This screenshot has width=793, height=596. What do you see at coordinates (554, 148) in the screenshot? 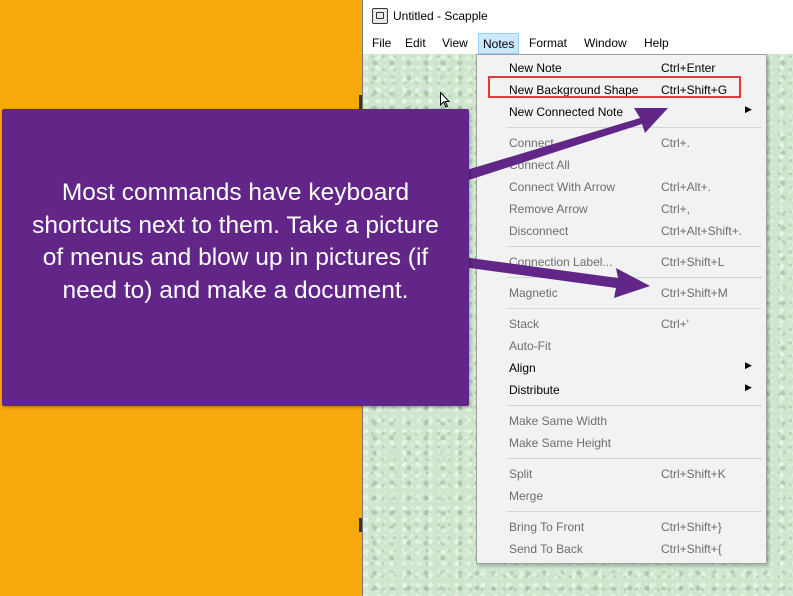
I see `arrow-to-menu-shortcut` at bounding box center [554, 148].